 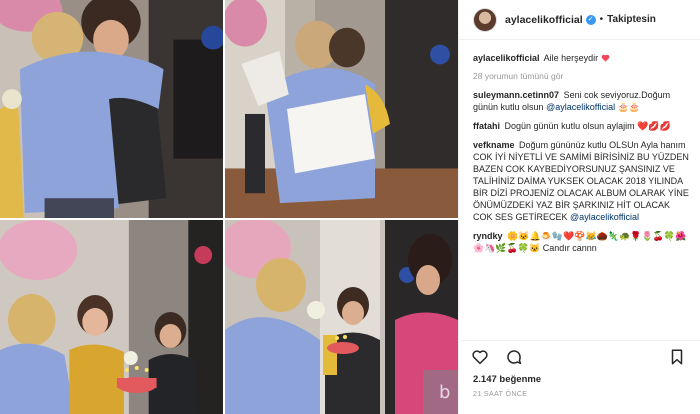 What do you see at coordinates (514, 357) in the screenshot?
I see `comment-icon` at bounding box center [514, 357].